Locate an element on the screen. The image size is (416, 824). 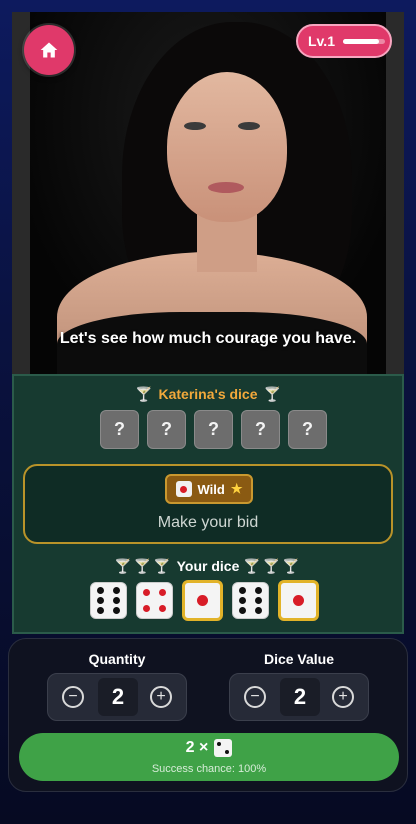
wild-label: Wild is located at coordinates (211, 489).